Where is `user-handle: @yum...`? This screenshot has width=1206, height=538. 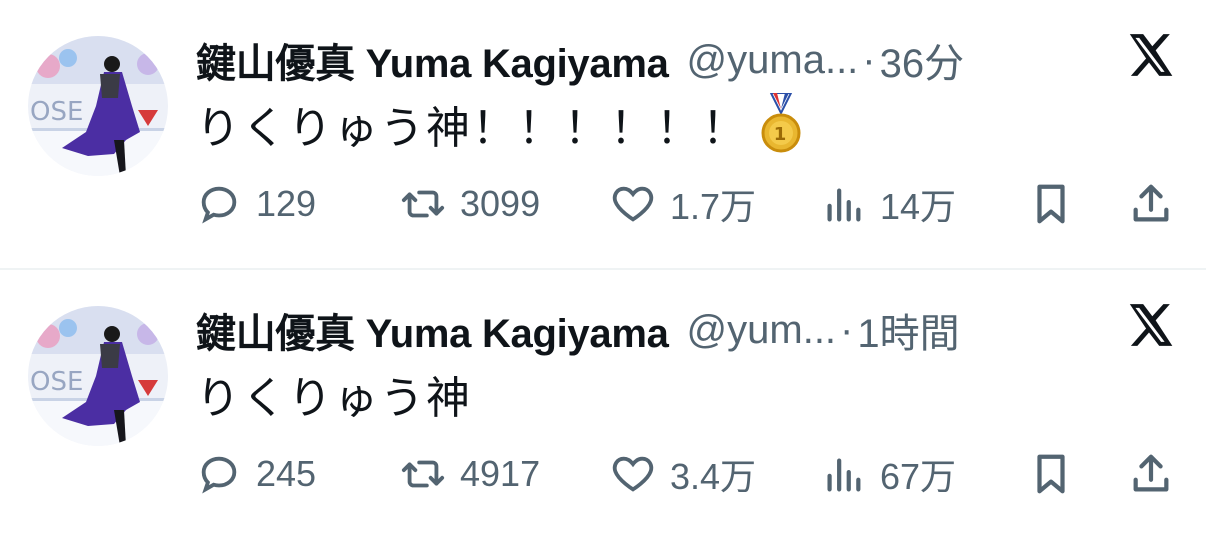
user-handle: @yum... is located at coordinates (762, 330).